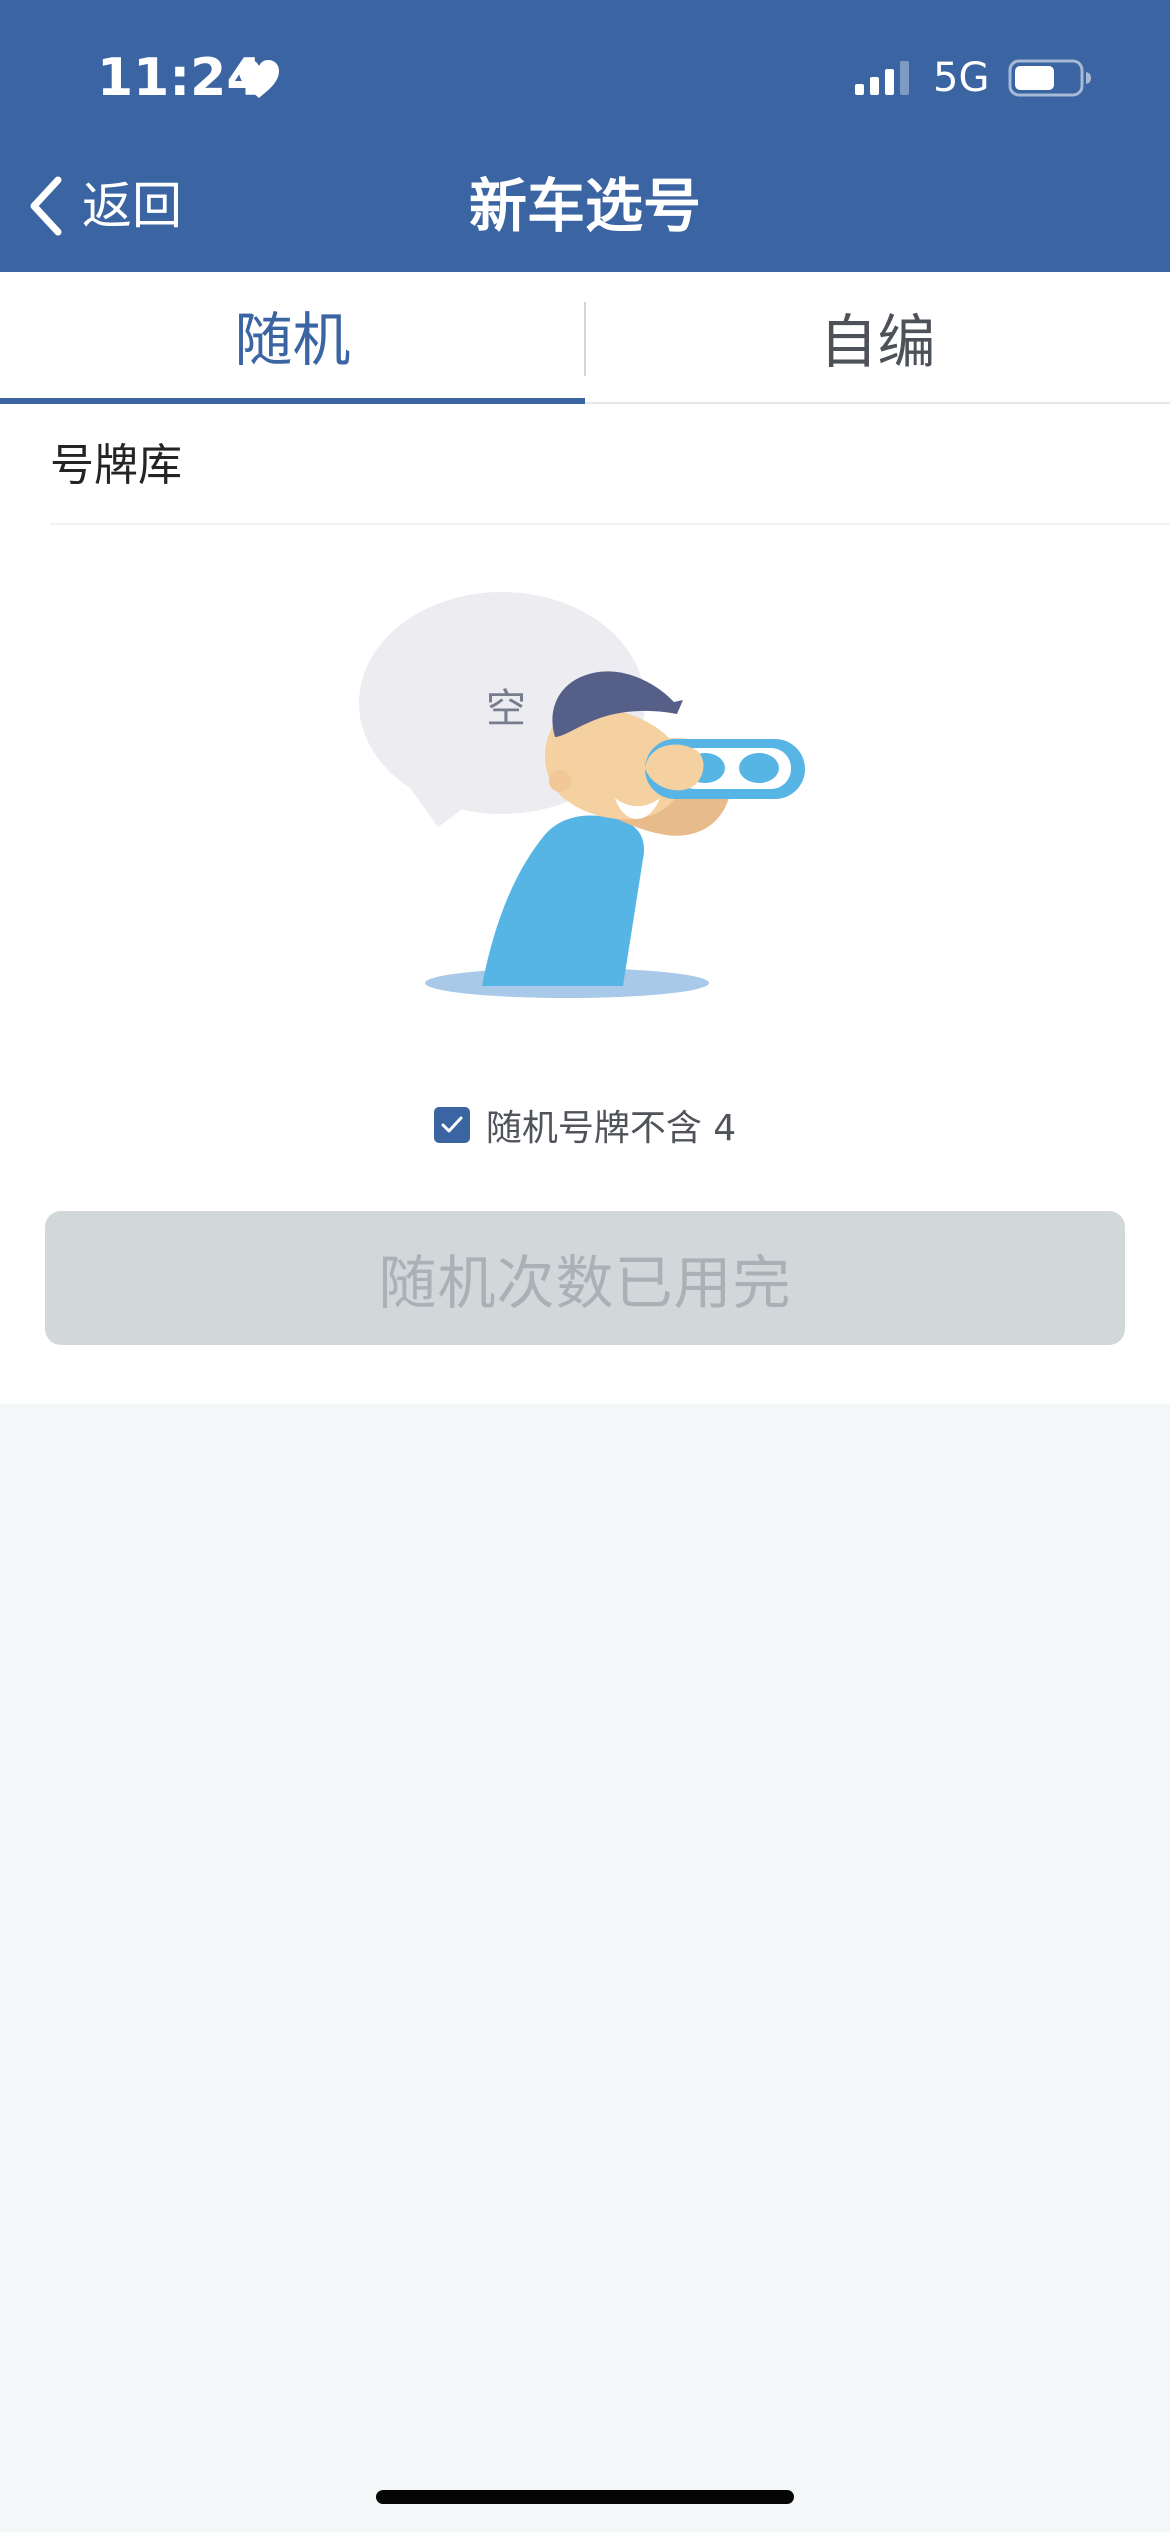 The width and height of the screenshot is (1170, 2532). I want to click on home-indicator, so click(585, 2497).